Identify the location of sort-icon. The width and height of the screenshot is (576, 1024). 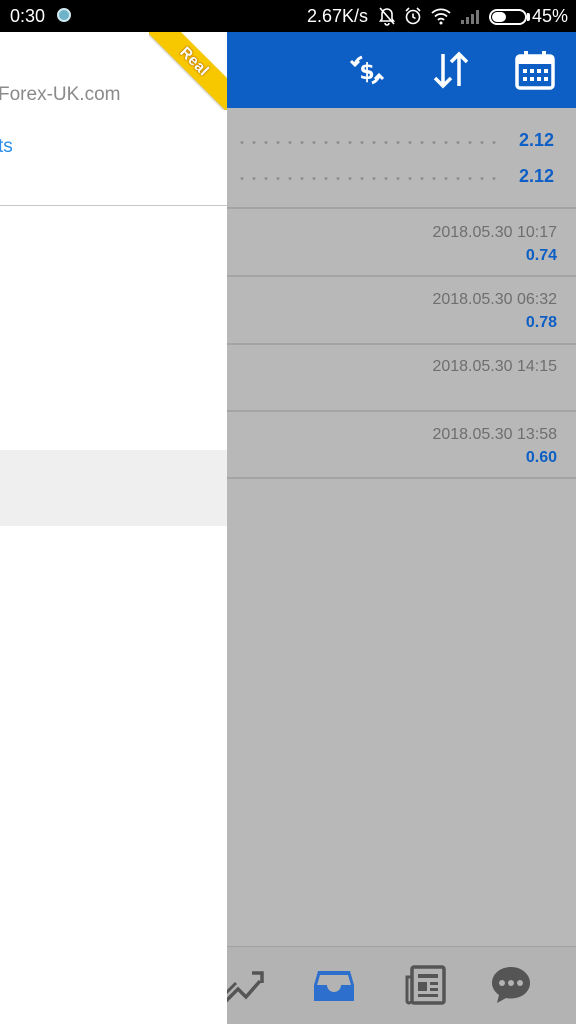
(451, 70).